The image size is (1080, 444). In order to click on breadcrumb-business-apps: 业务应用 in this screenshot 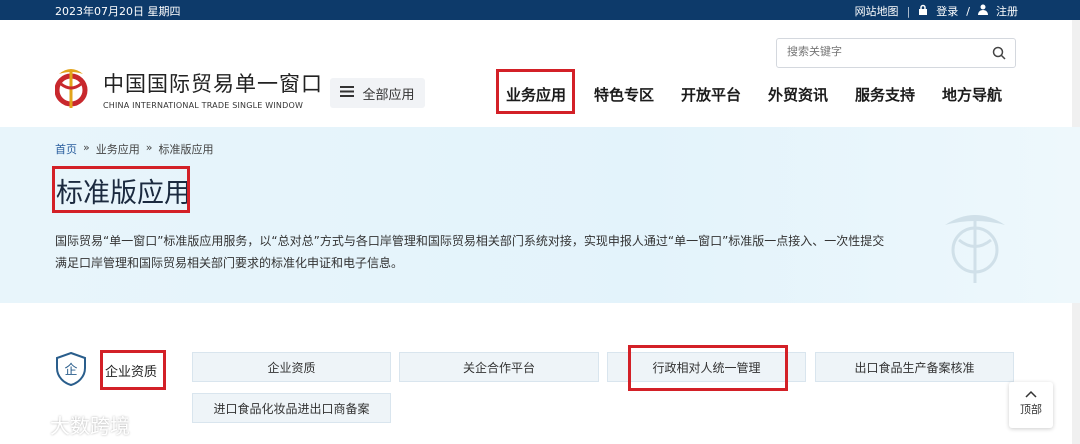, I will do `click(118, 149)`.